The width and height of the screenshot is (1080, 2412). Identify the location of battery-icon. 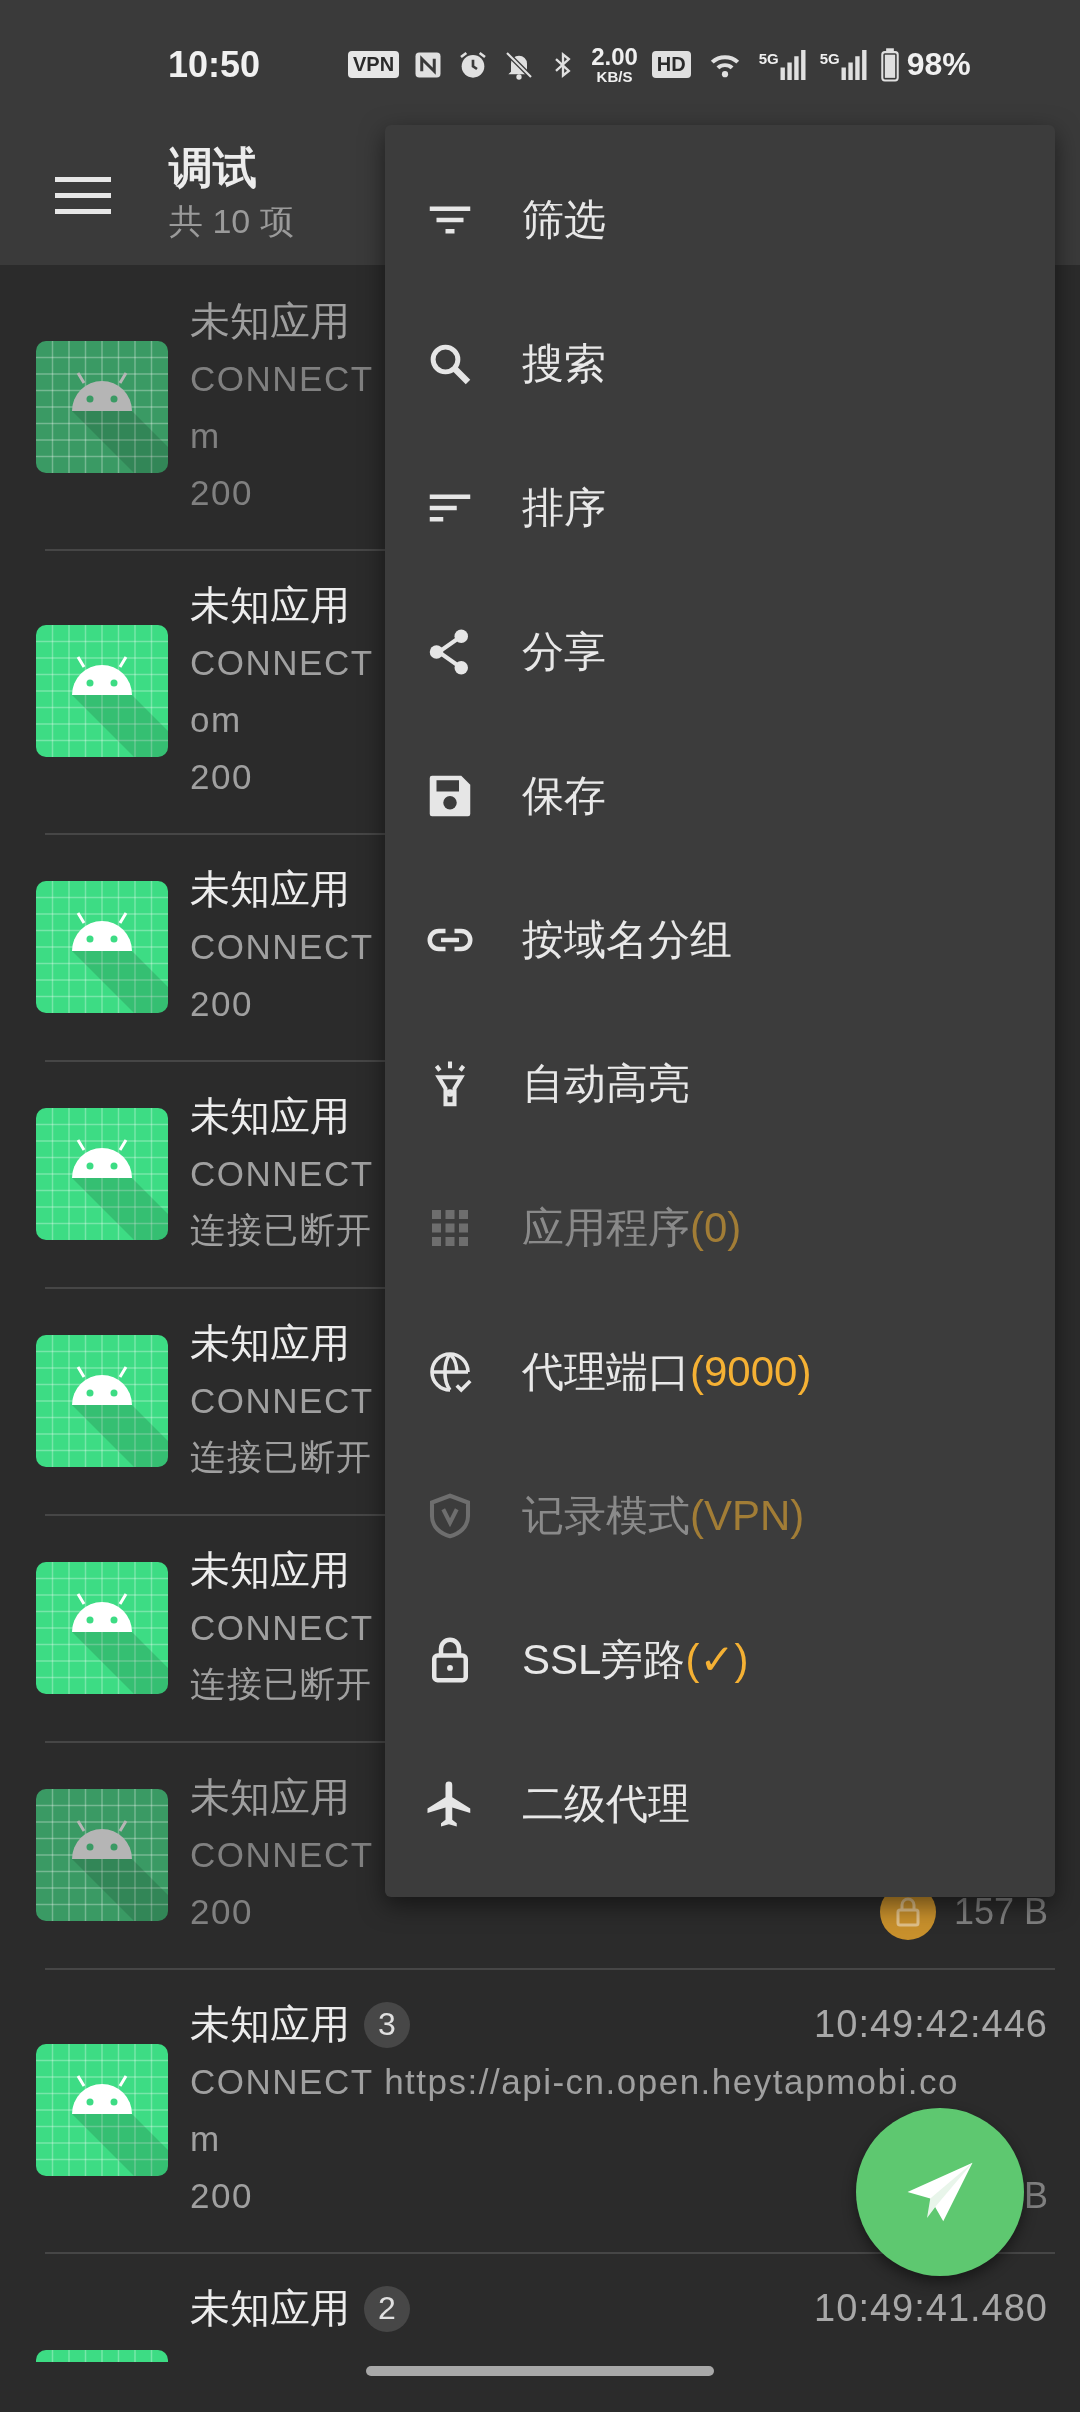
(889, 64).